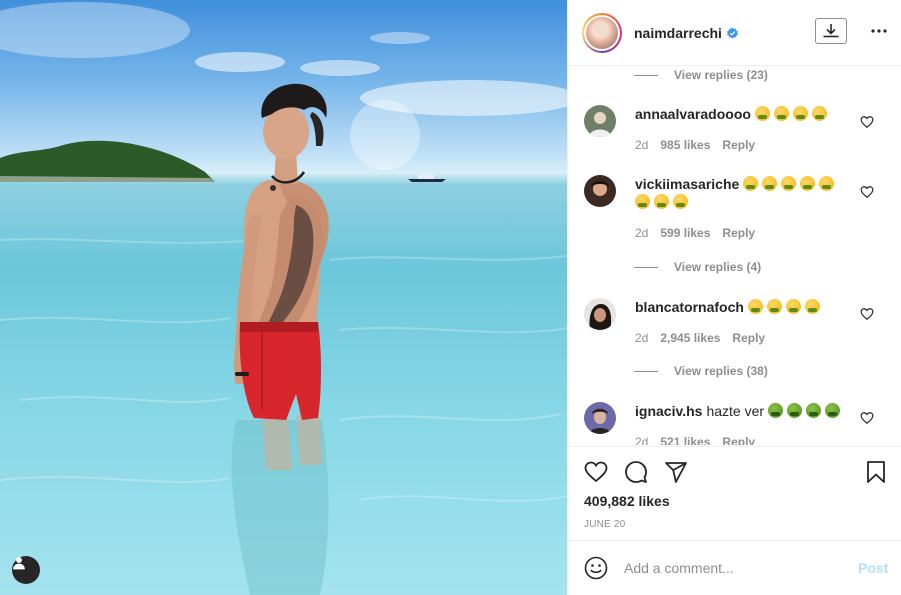  What do you see at coordinates (693, 114) in the screenshot?
I see `comment-username: annaalvaradoooo` at bounding box center [693, 114].